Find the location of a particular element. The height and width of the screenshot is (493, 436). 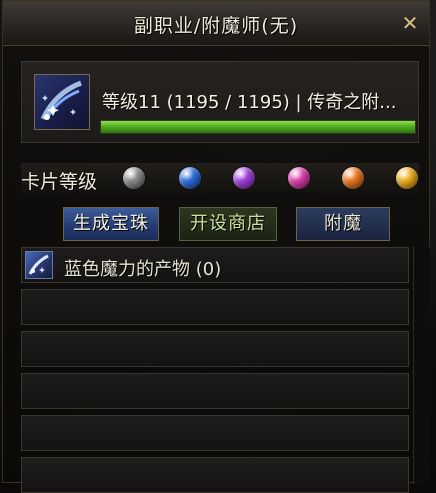

orange-orb is located at coordinates (353, 178).